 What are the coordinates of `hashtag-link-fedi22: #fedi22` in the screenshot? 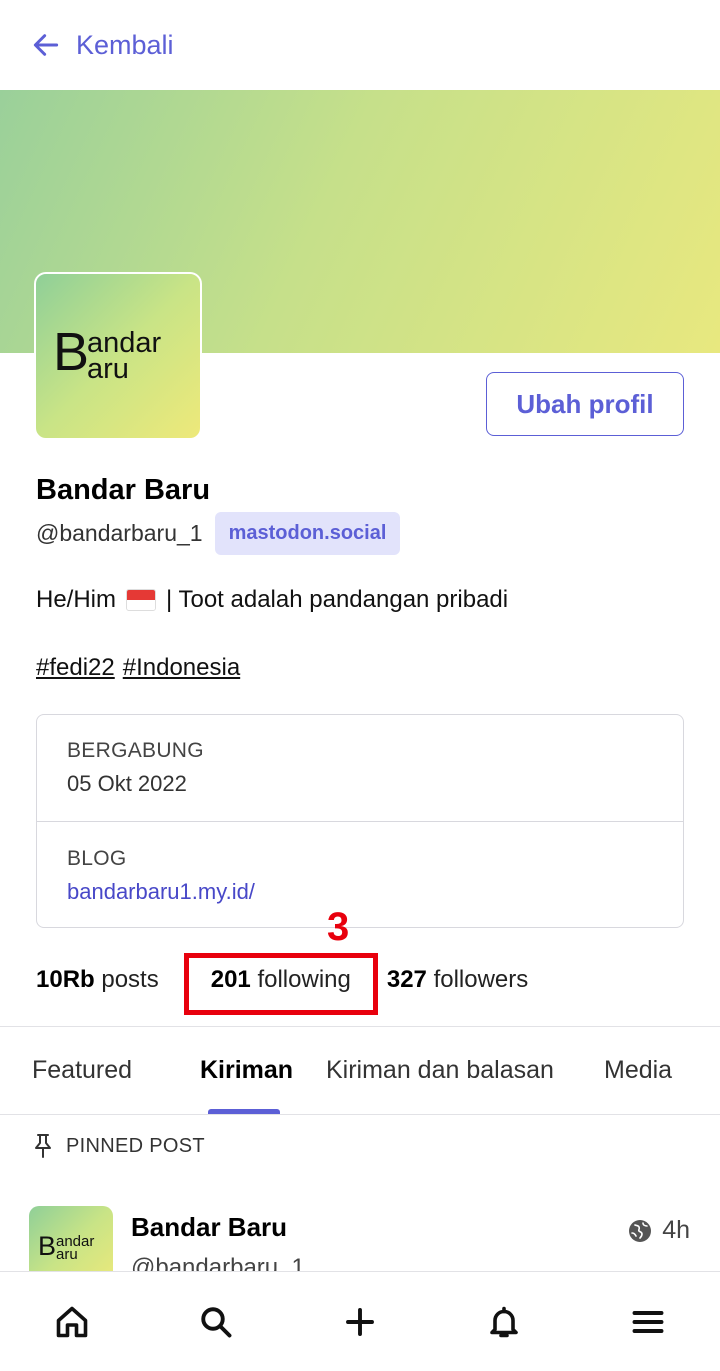 It's located at (75, 668).